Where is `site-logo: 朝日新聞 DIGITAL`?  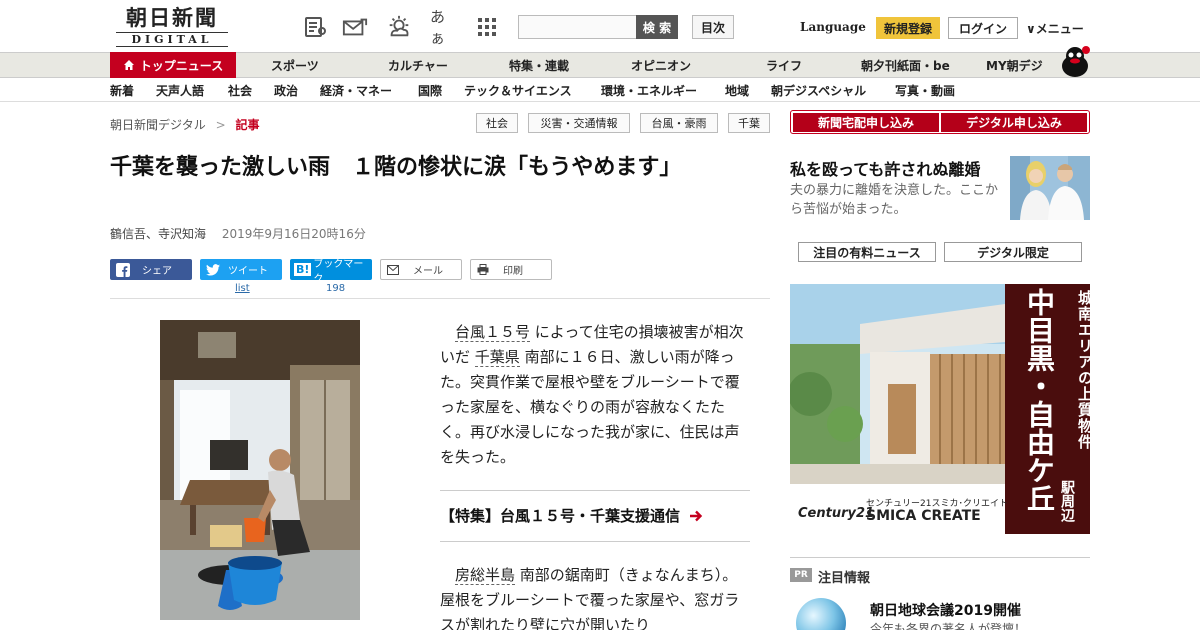 site-logo: 朝日新聞 DIGITAL is located at coordinates (172, 27).